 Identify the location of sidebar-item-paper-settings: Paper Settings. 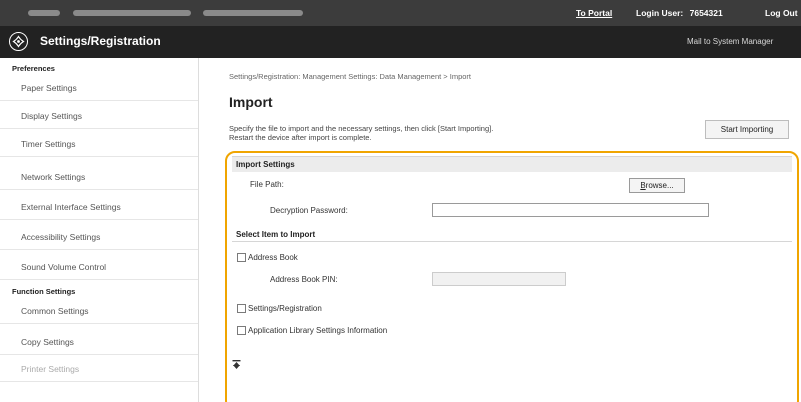
(99, 88).